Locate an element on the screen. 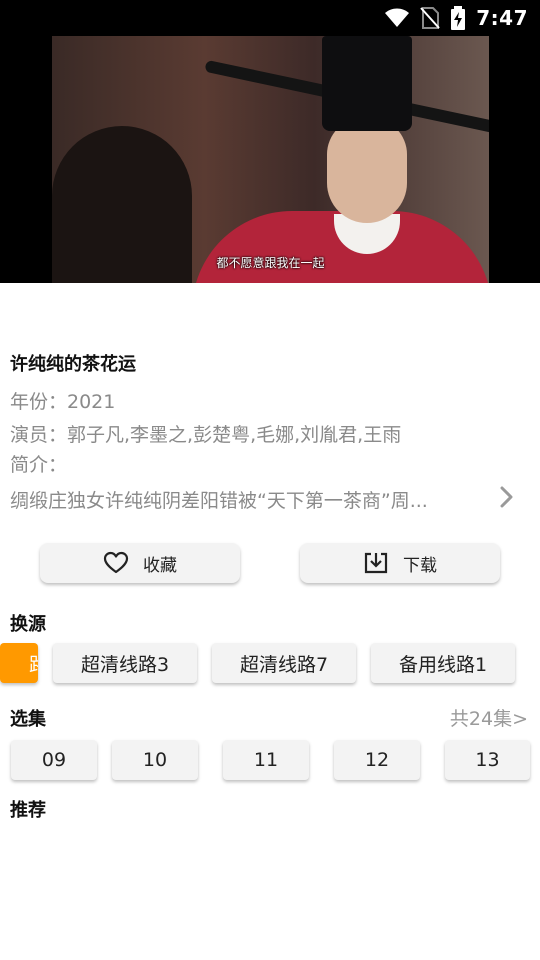 This screenshot has height=960, width=540. no-sim-icon is located at coordinates (430, 18).